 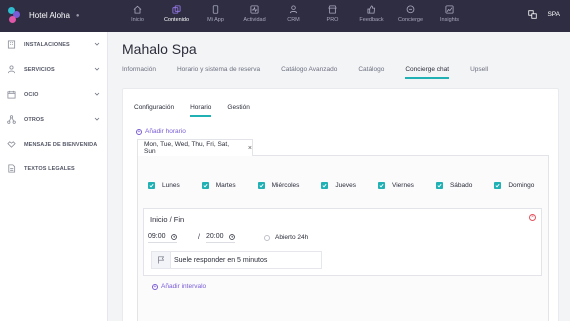 I want to click on activity-icon, so click(x=254, y=9).